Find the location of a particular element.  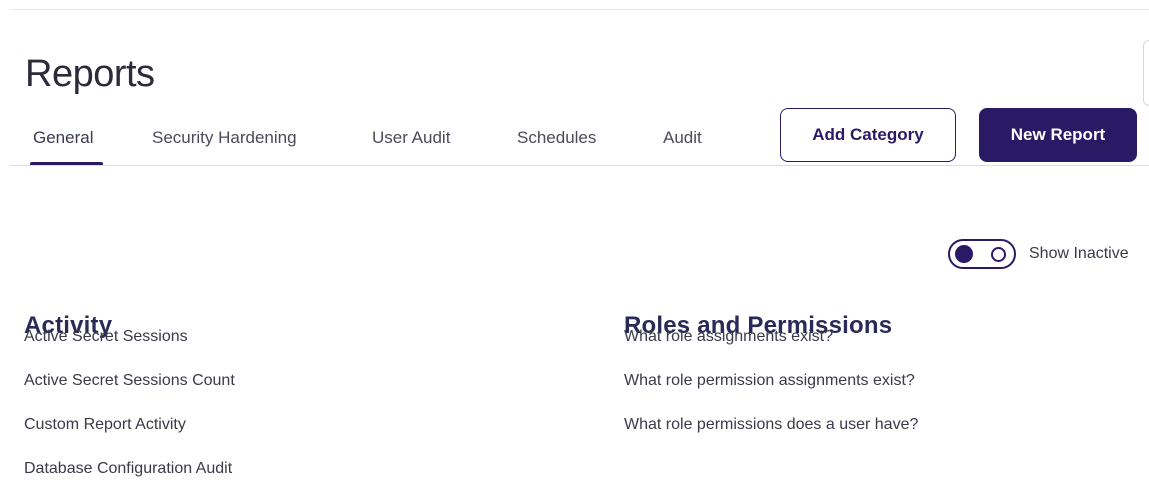

toggle-off-indicator-icon is located at coordinates (998, 254).